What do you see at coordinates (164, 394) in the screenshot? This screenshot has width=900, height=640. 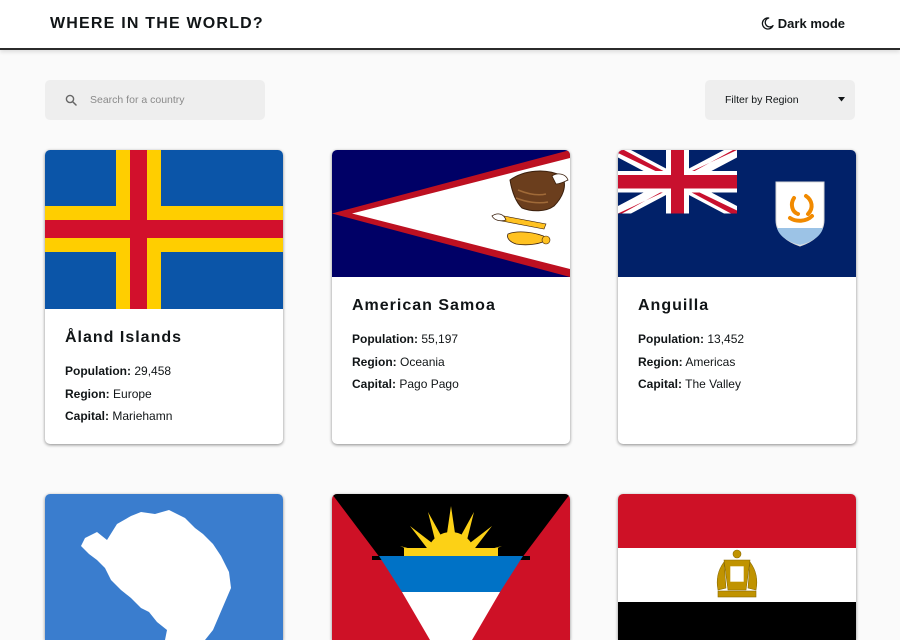 I see `region-row: Region: Europe` at bounding box center [164, 394].